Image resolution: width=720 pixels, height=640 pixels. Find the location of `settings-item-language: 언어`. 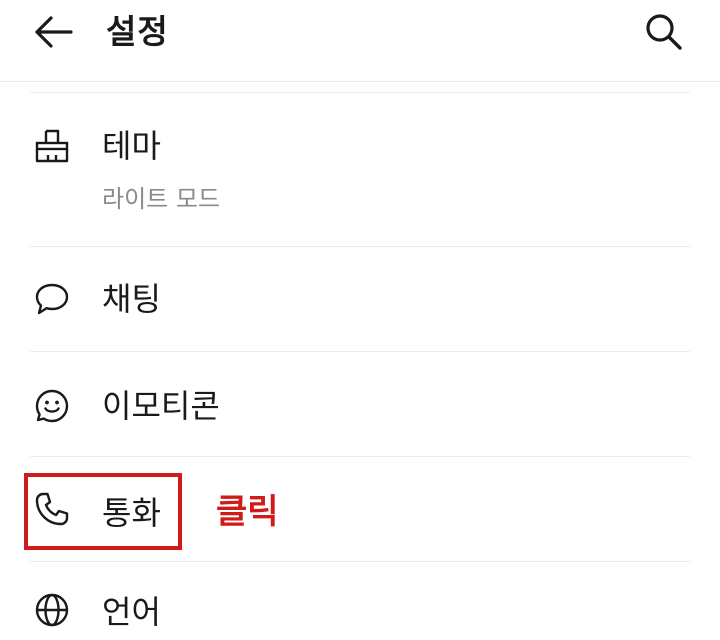

settings-item-language: 언어 is located at coordinates (360, 601).